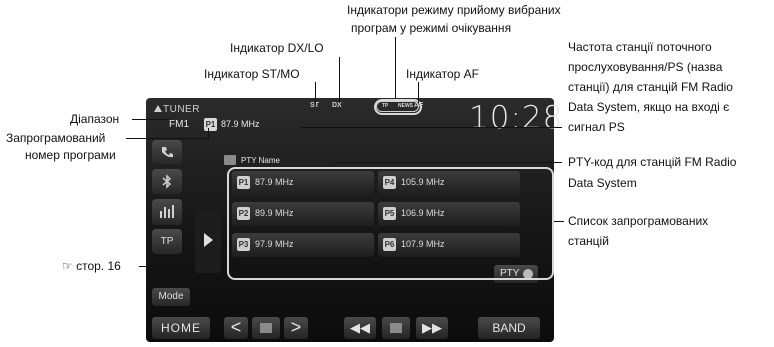 This screenshot has width=774, height=347. I want to click on expand-panel-button, so click(208, 241).